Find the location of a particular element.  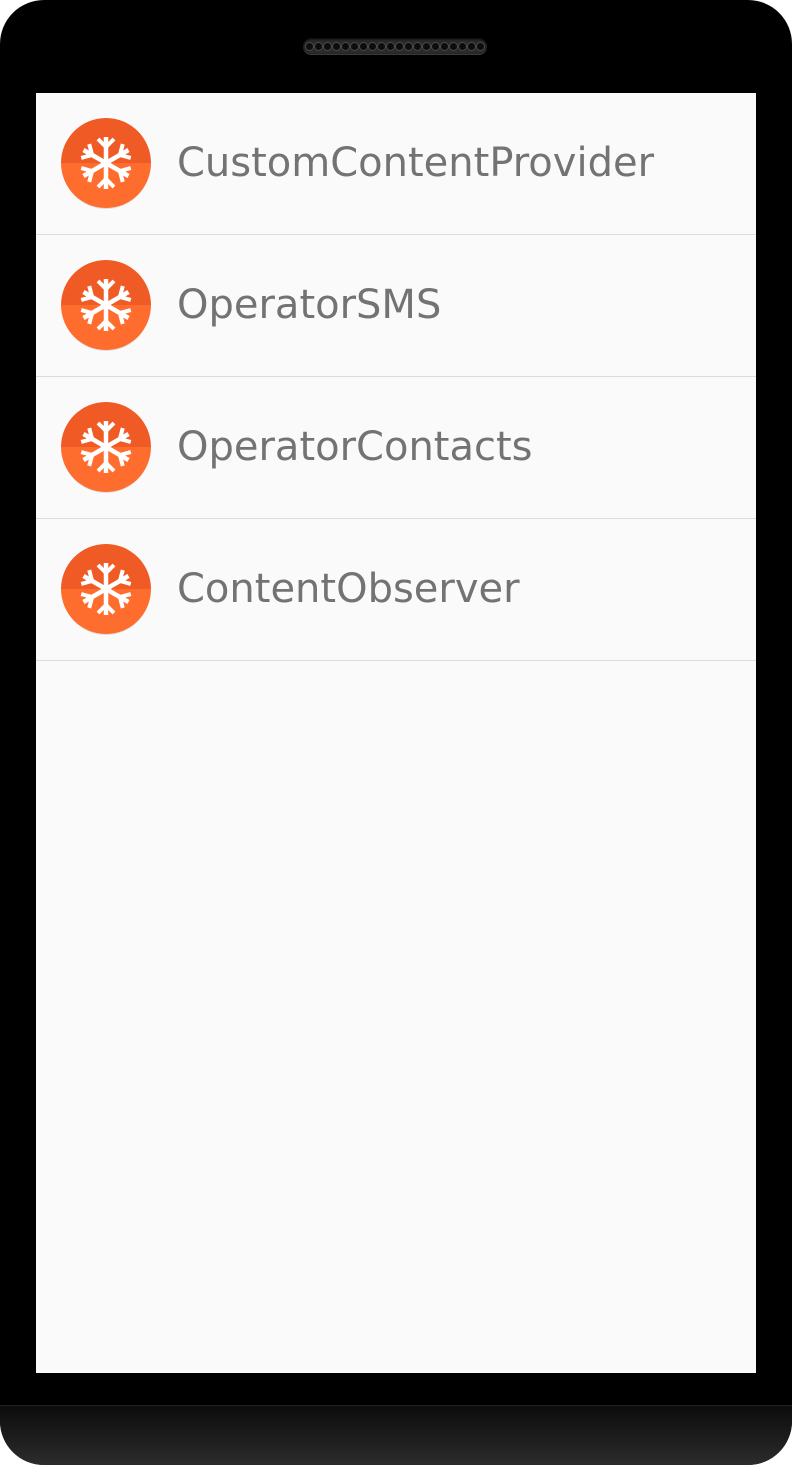

list-item-label: CustomContentProvider is located at coordinates (416, 163).